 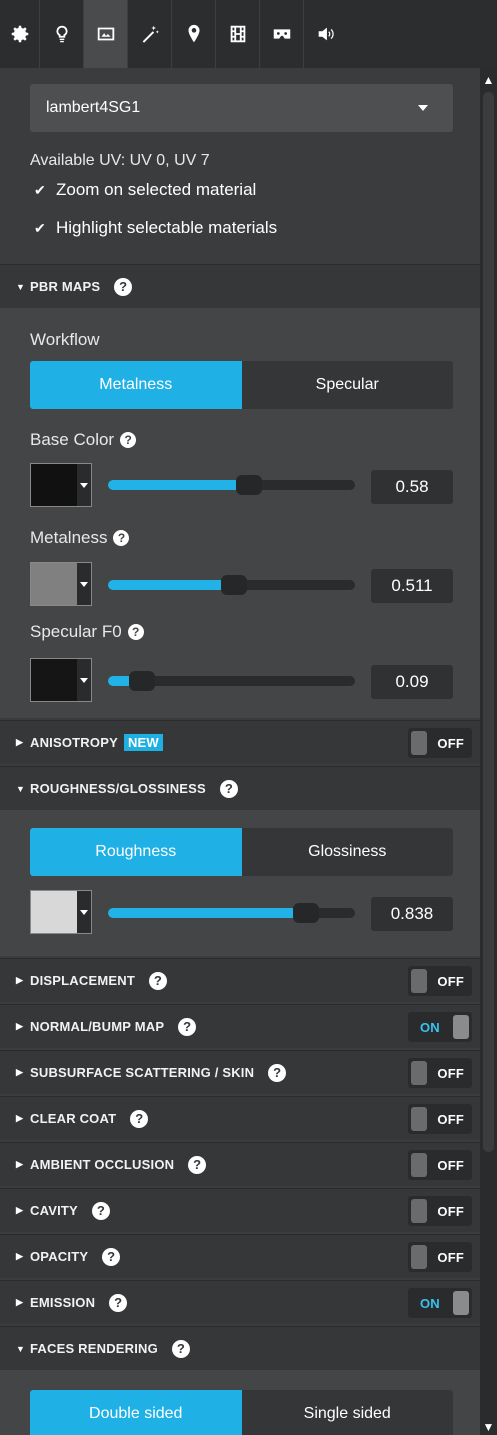 I want to click on vertical-scrollbar: ▲ ▼, so click(x=488, y=751).